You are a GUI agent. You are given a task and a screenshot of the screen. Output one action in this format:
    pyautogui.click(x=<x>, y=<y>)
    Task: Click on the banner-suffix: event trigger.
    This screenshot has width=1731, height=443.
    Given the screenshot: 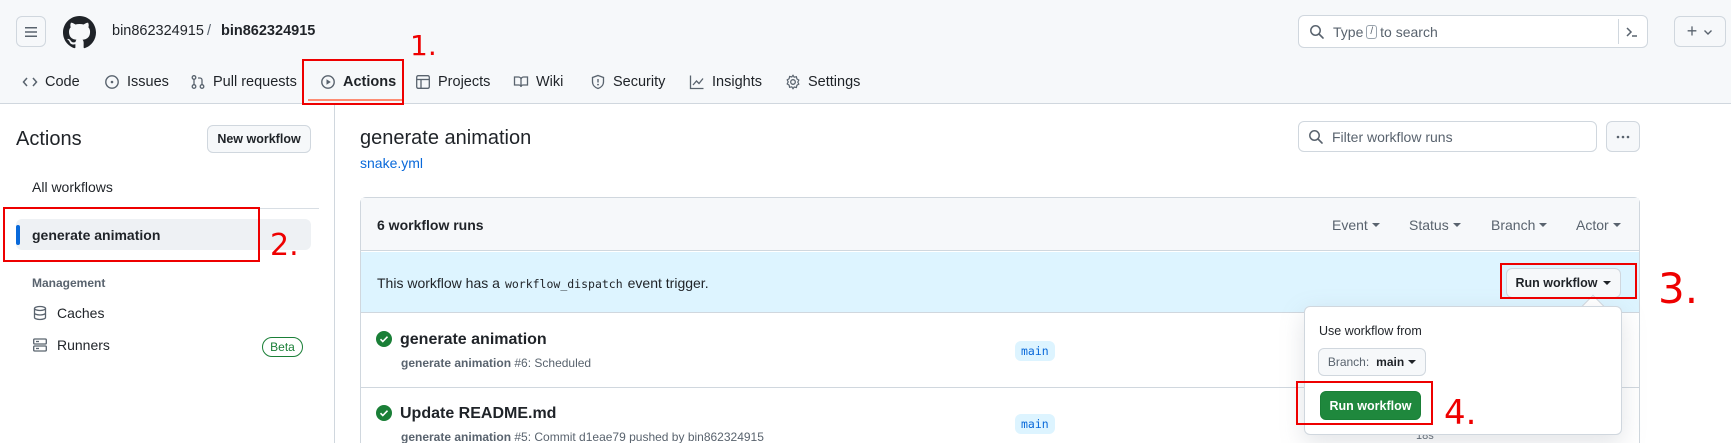 What is the action you would take?
    pyautogui.click(x=668, y=283)
    